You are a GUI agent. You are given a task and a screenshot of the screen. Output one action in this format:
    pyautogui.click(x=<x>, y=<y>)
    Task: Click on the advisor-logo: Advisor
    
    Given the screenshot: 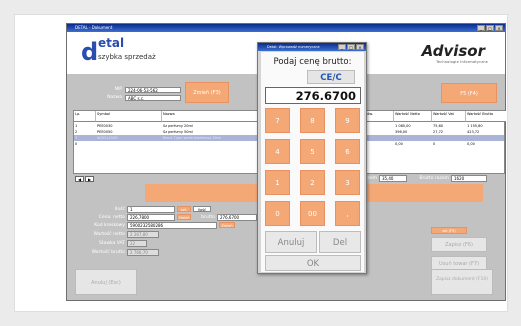 What is the action you would take?
    pyautogui.click(x=453, y=51)
    